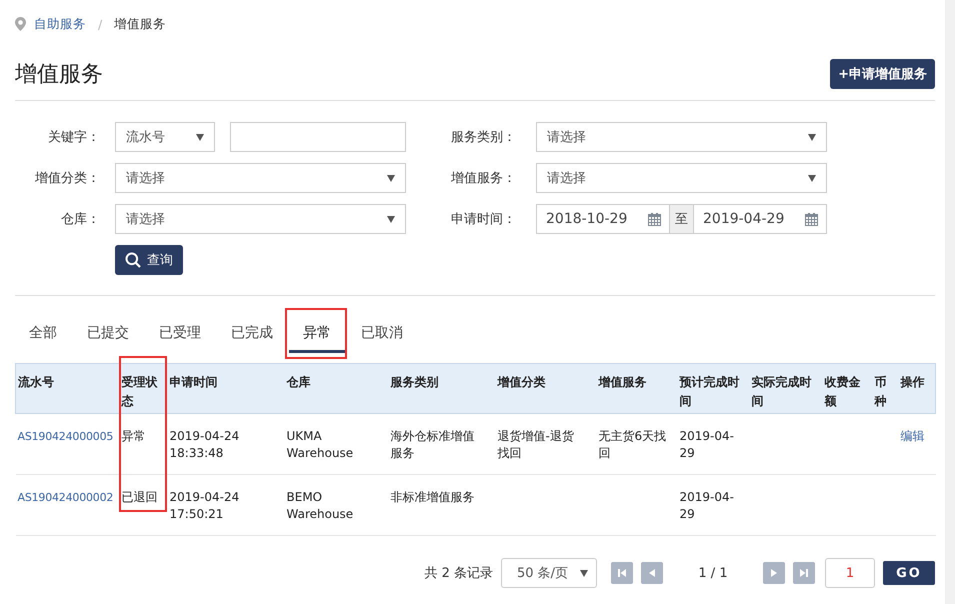 The width and height of the screenshot is (955, 604). Describe the element at coordinates (60, 24) in the screenshot. I see `breadcrumb-item: 自助服务` at that location.